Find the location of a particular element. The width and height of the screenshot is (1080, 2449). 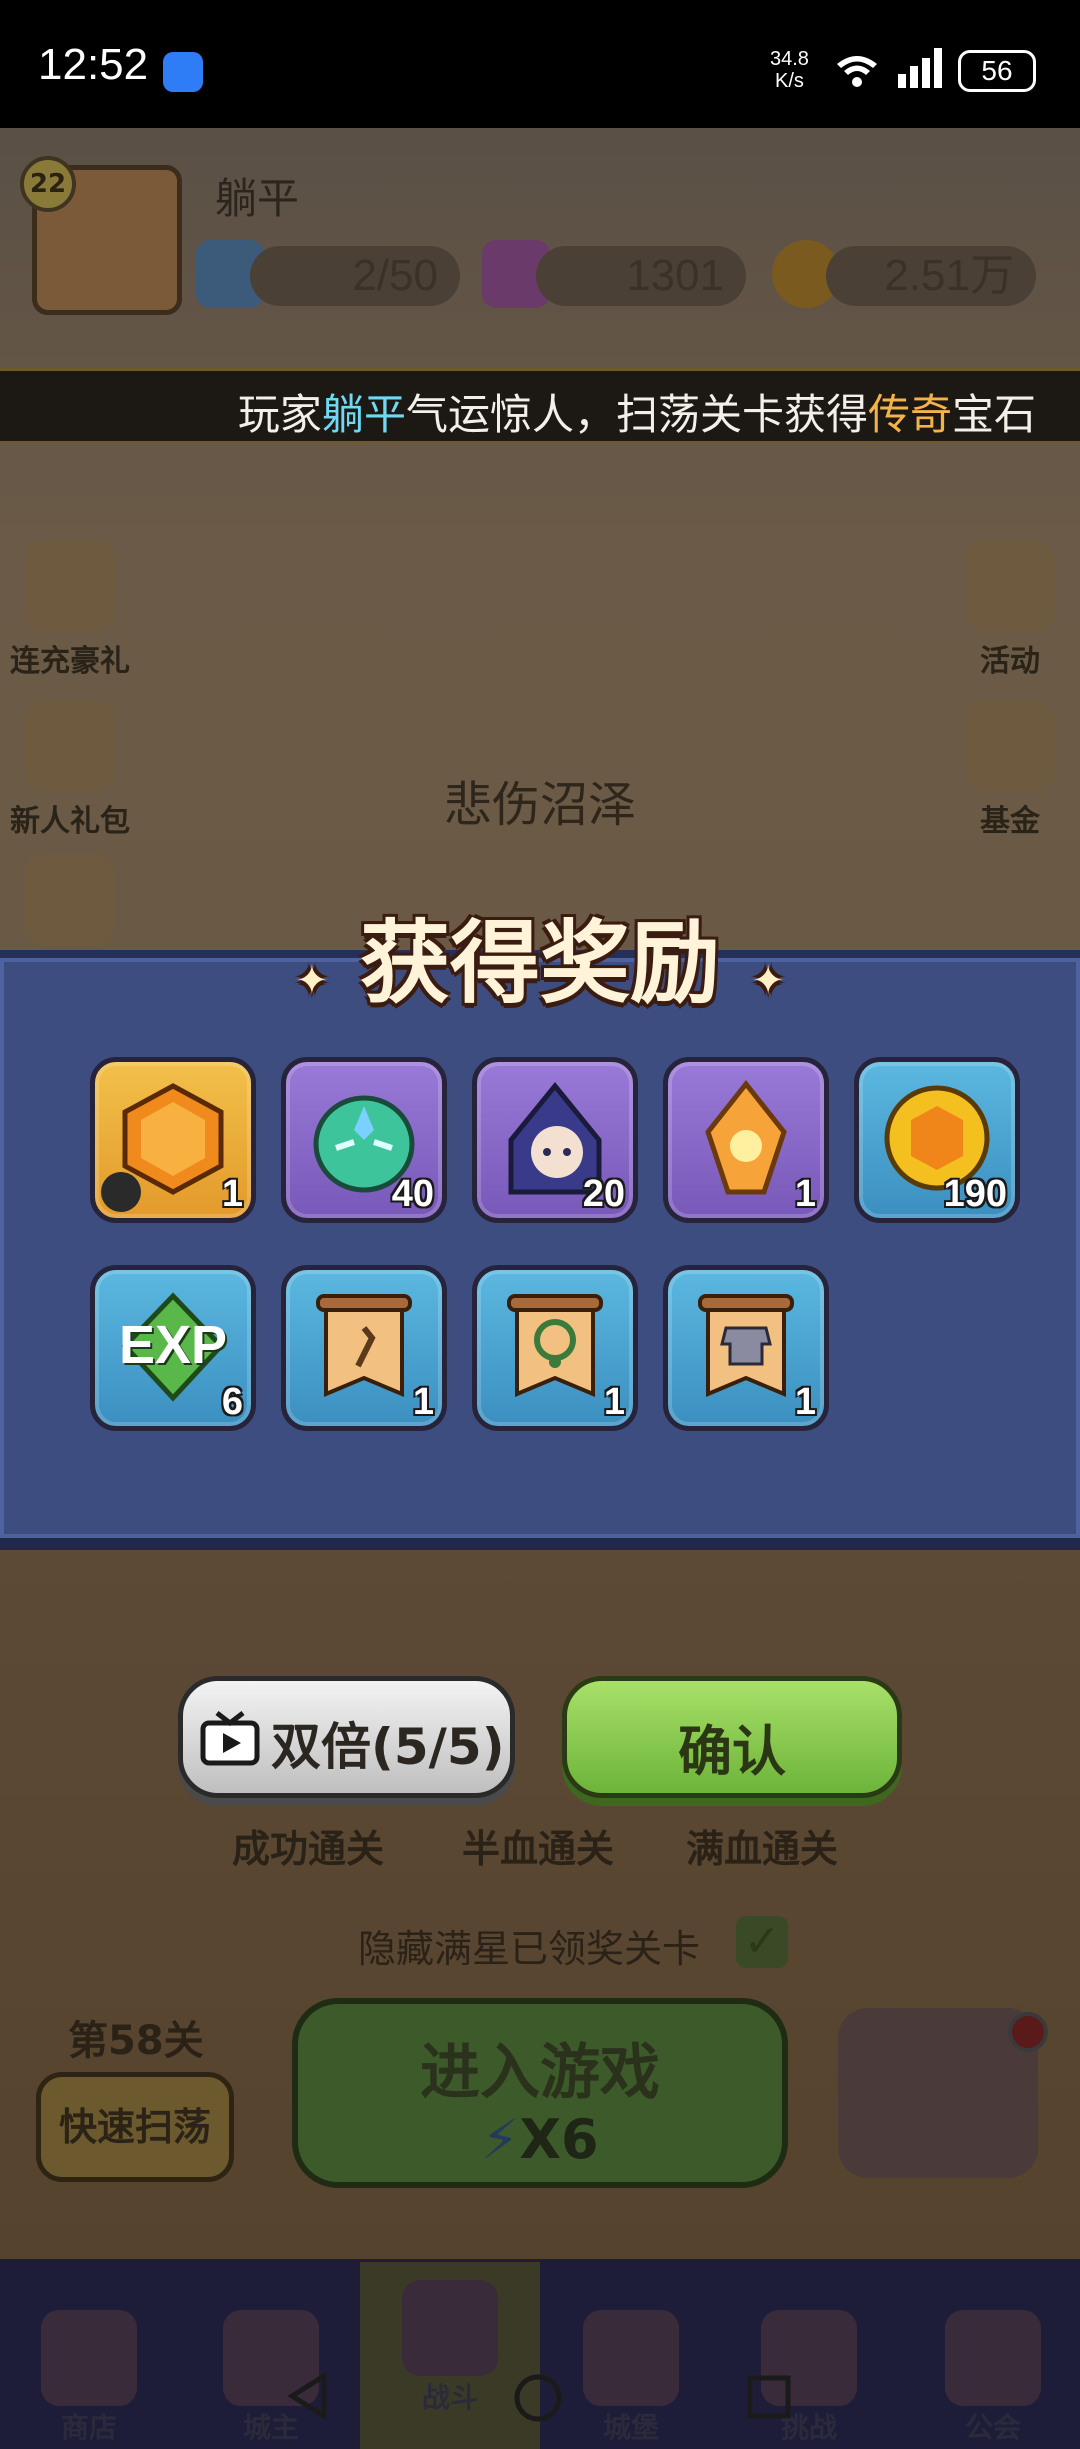

enter-game-button: 进入游戏 ⚡X6 is located at coordinates (540, 2093).